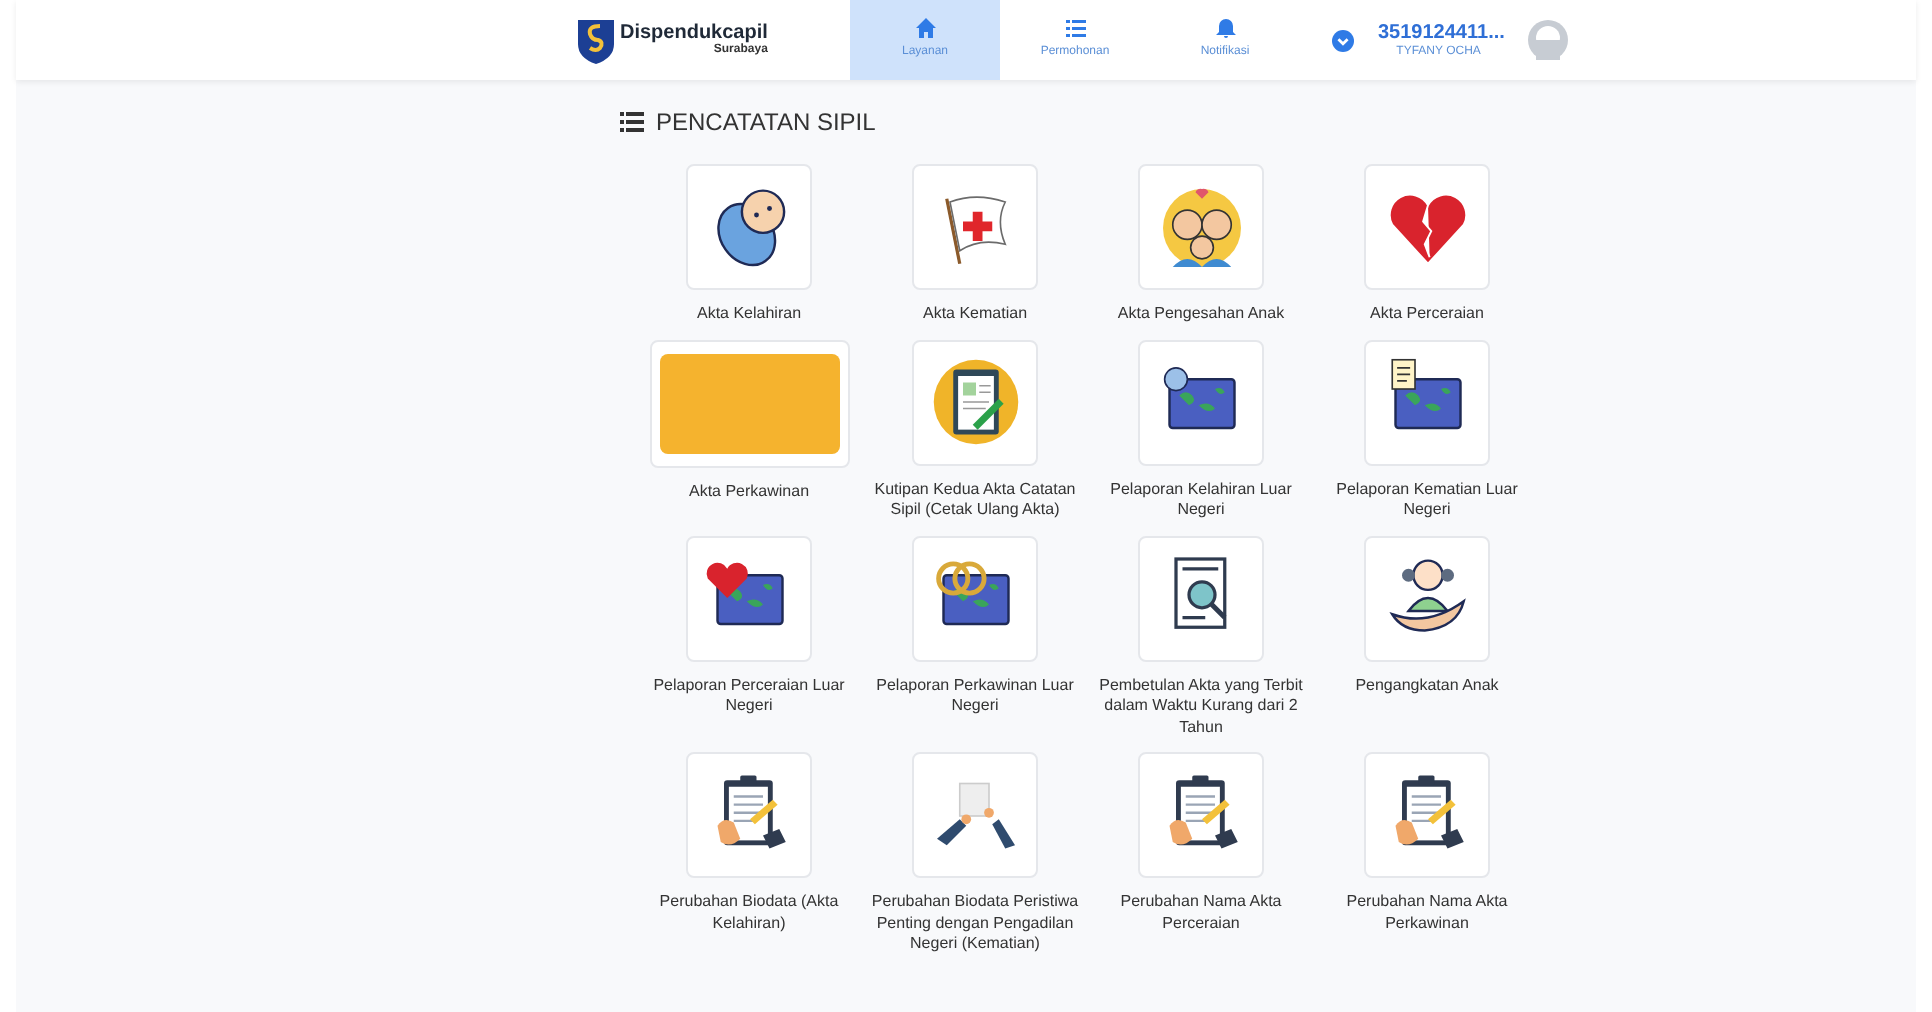  Describe the element at coordinates (1427, 314) in the screenshot. I see `service-label: Akta Perceraian` at that location.